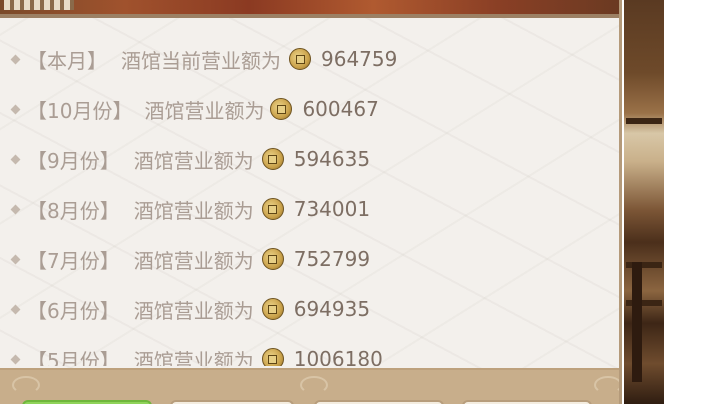 This screenshot has height=404, width=720. Describe the element at coordinates (332, 309) in the screenshot. I see `row-revenue-value: 694935` at that location.